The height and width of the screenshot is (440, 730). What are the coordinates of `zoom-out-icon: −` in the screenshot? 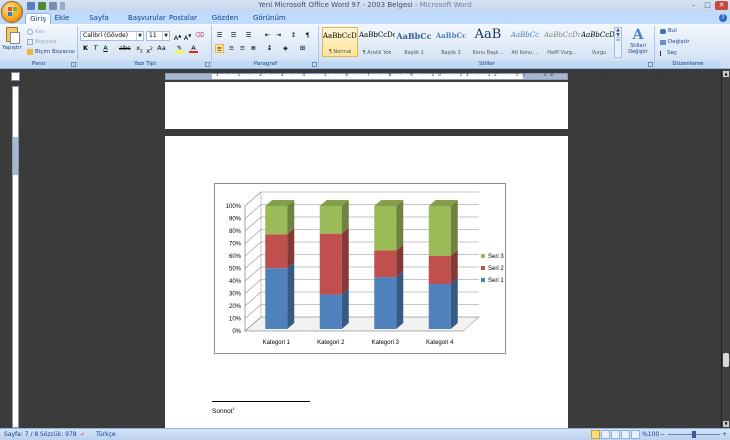 It's located at (662, 434).